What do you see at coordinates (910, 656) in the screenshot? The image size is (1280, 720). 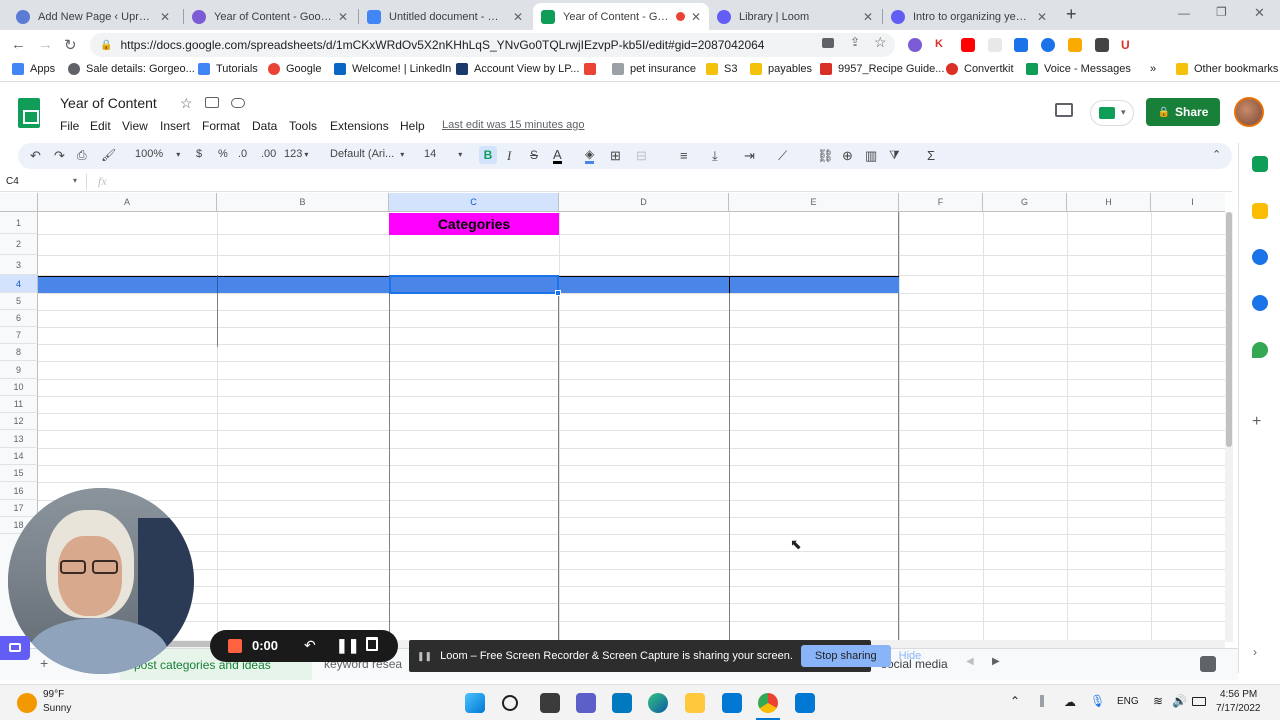 I see `hide-button: Hide` at bounding box center [910, 656].